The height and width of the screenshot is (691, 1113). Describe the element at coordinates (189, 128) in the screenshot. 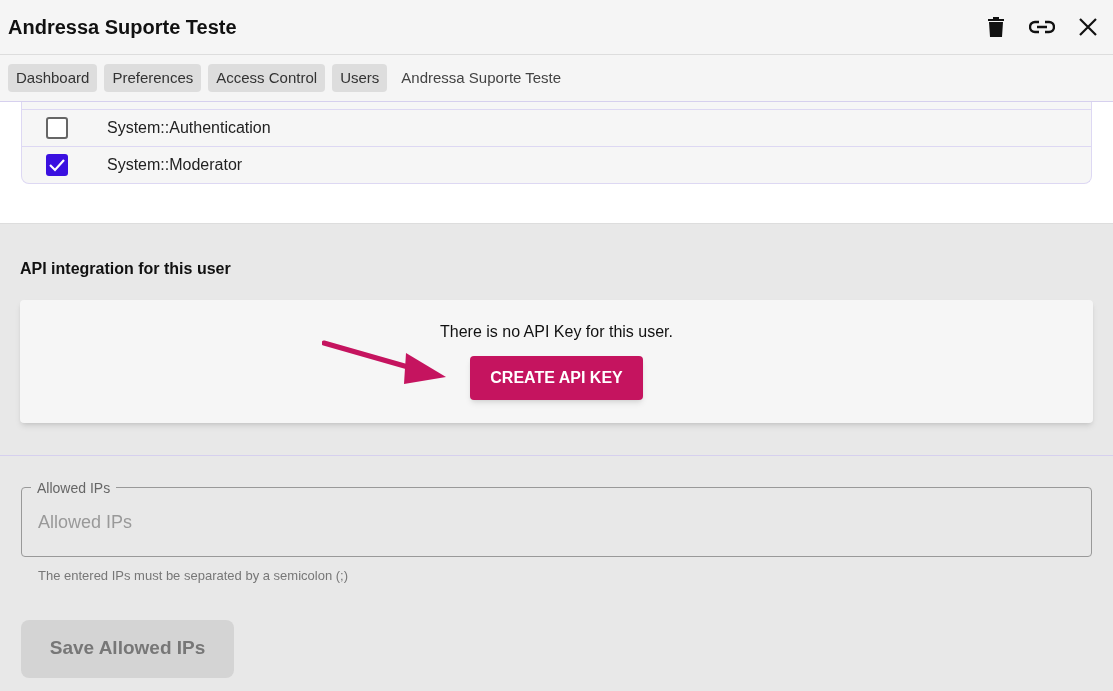

I see `role-label: System::Authentication` at that location.